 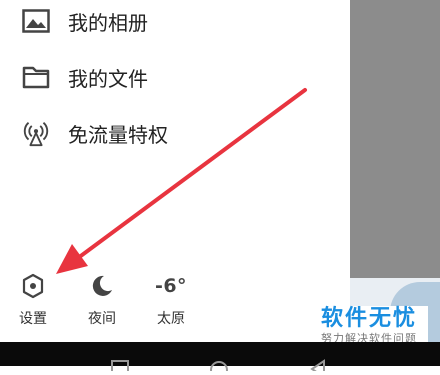 What do you see at coordinates (118, 134) in the screenshot?
I see `menu-item-label: 免流量特权` at bounding box center [118, 134].